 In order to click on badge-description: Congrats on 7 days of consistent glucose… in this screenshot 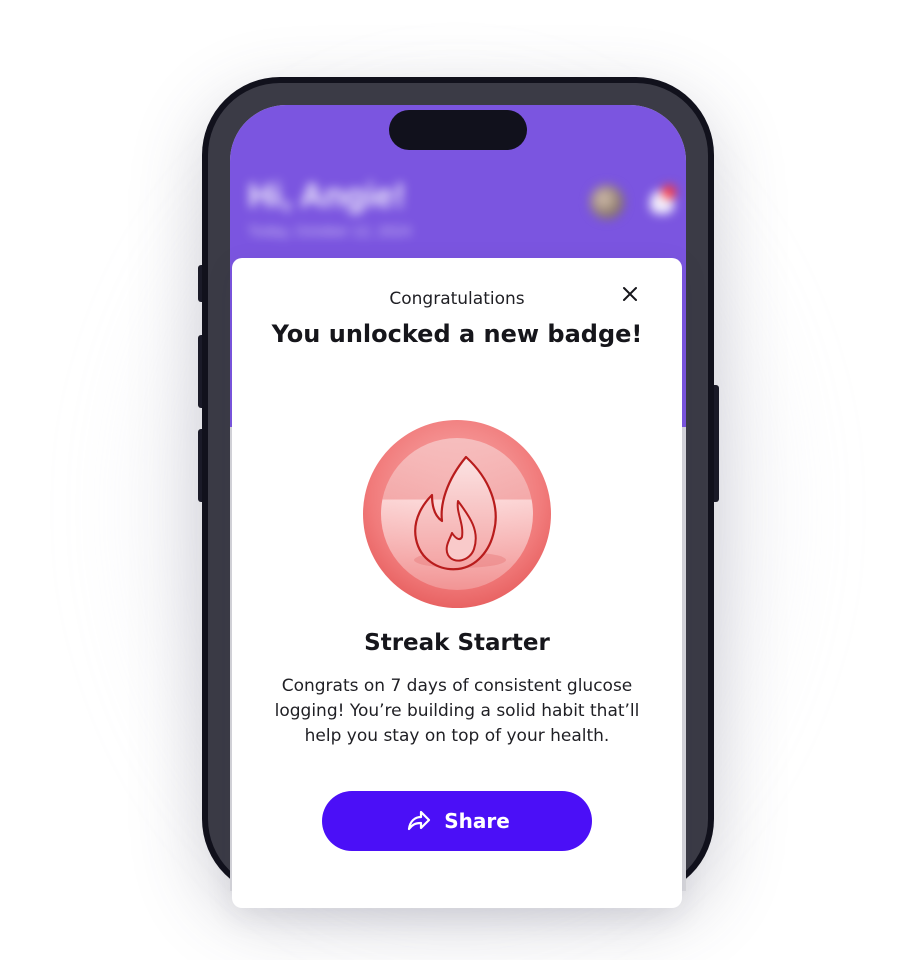, I will do `click(457, 711)`.